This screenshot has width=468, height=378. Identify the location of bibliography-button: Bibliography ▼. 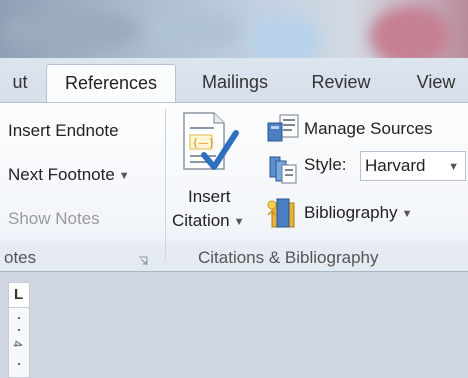
(358, 213).